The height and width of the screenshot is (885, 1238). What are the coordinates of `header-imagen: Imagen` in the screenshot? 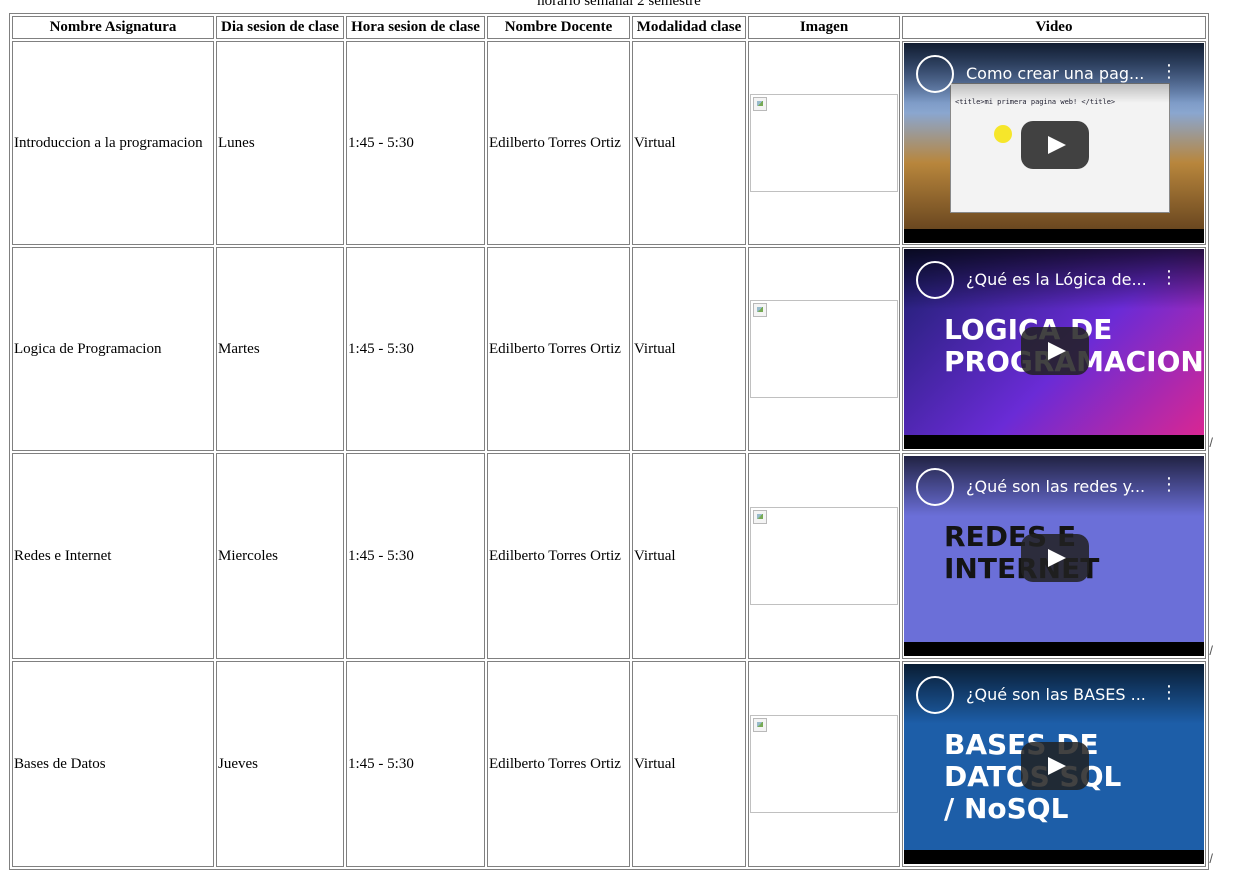 It's located at (824, 27).